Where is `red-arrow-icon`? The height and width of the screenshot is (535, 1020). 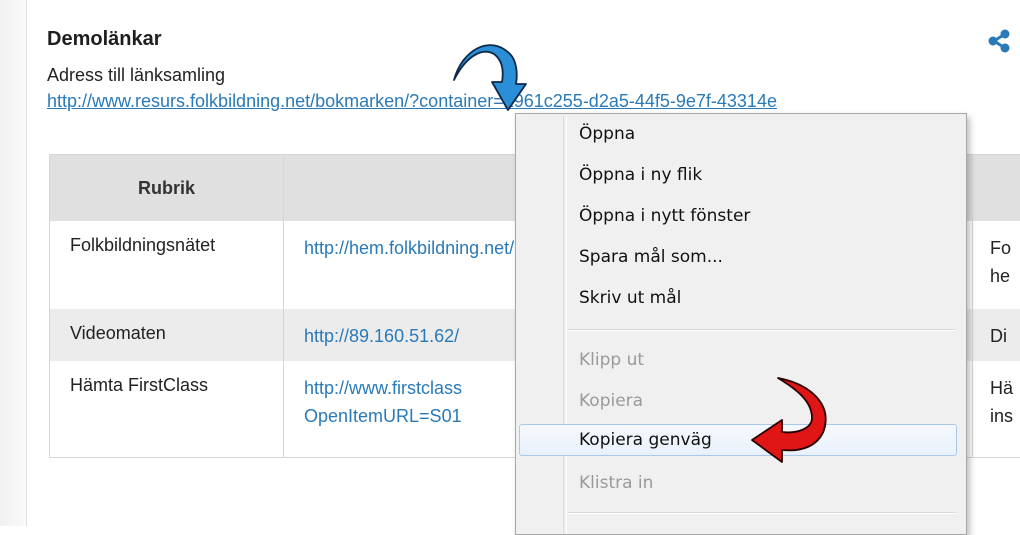 red-arrow-icon is located at coordinates (789, 420).